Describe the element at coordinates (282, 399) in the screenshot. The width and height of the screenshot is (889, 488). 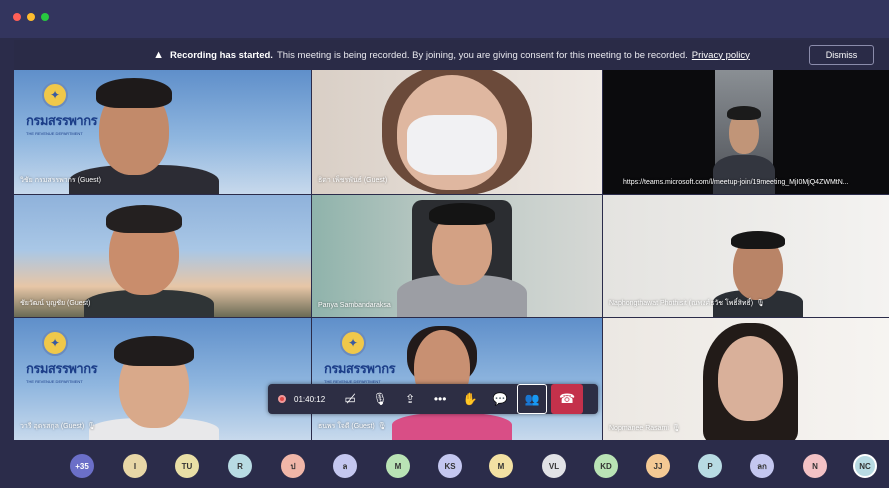
I see `recording-indicator-icon` at that location.